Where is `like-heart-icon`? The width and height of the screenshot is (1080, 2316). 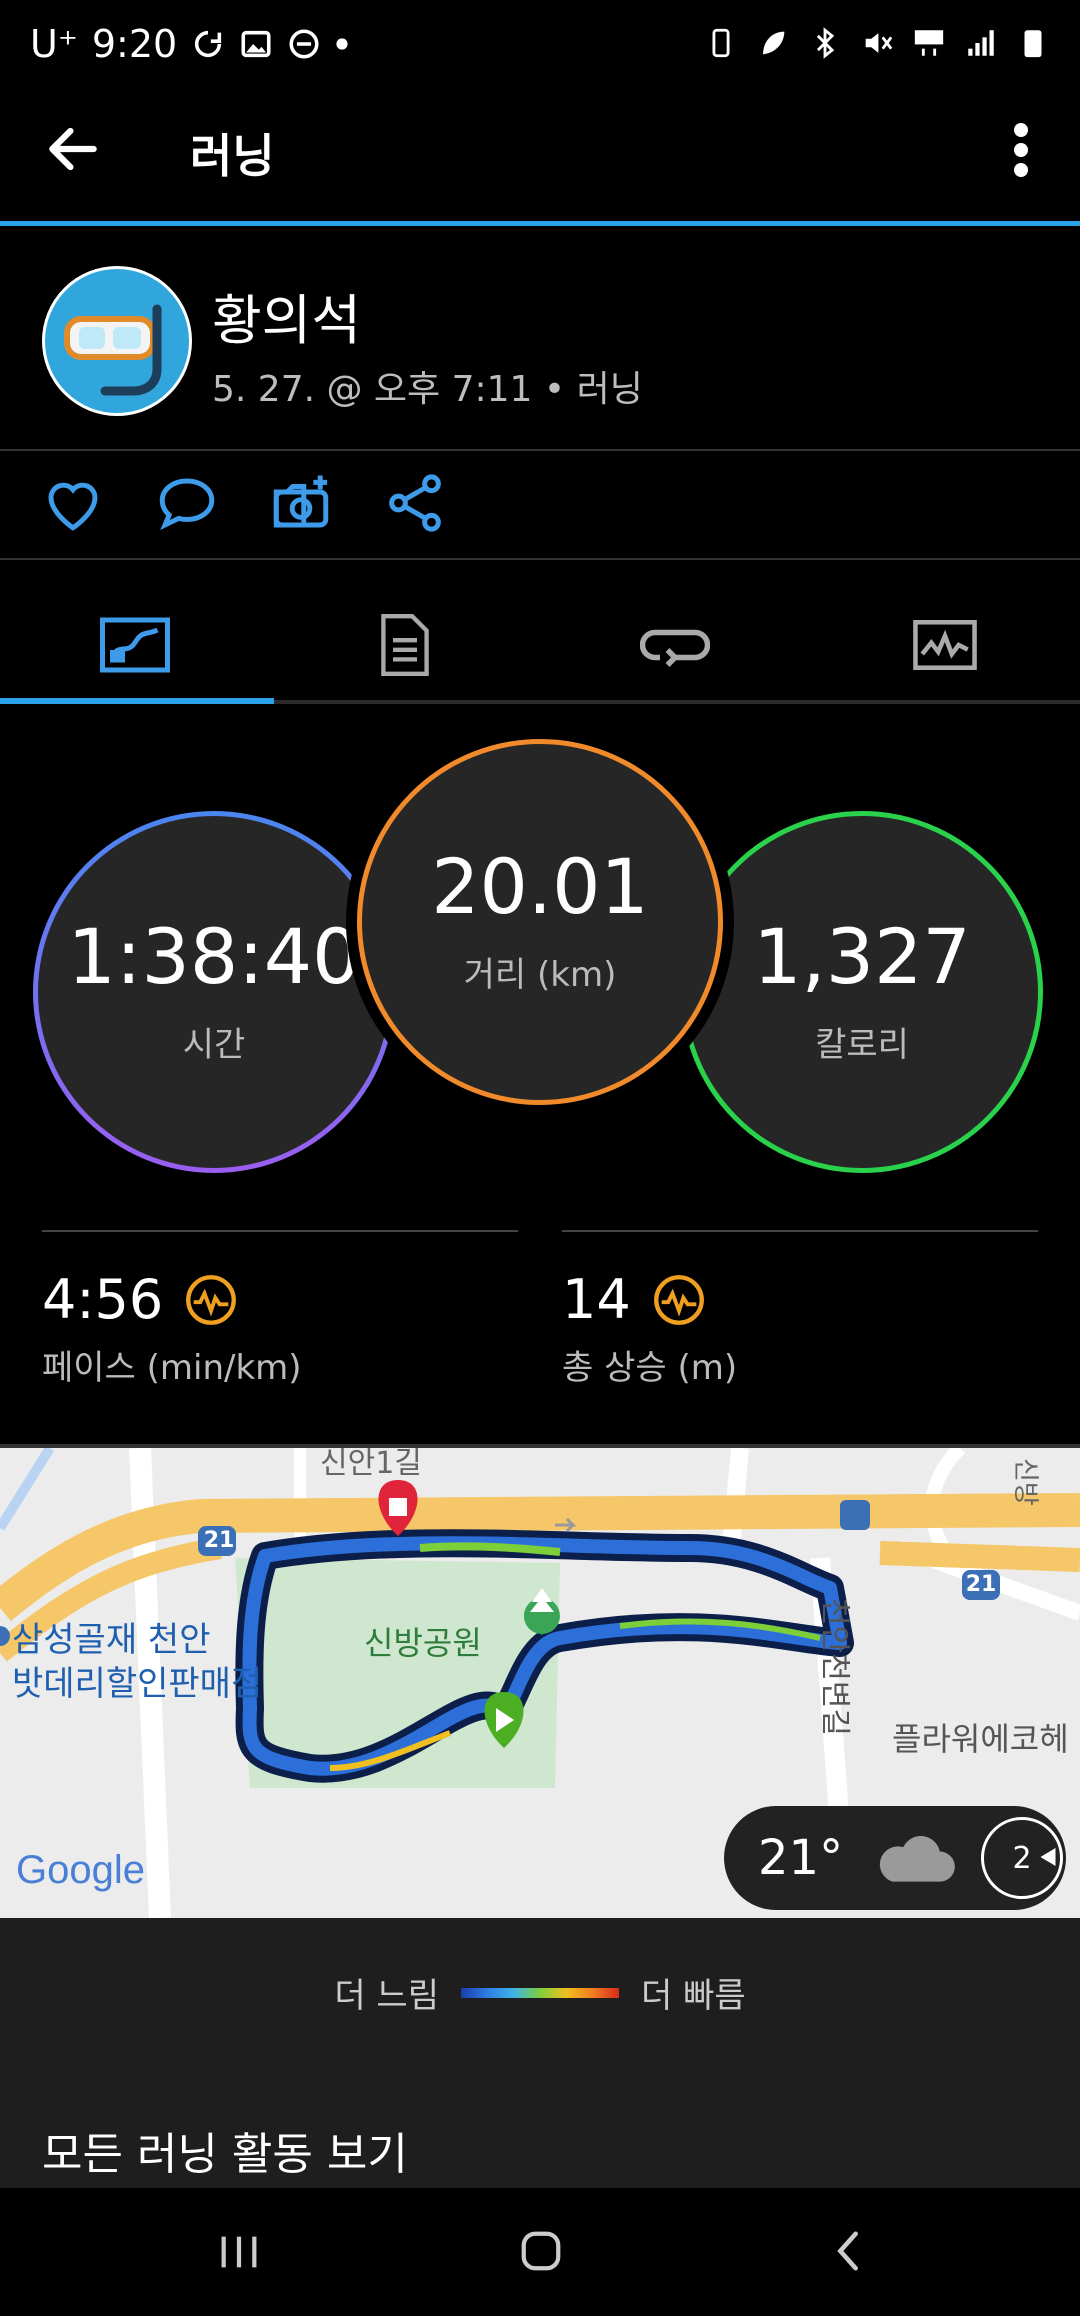 like-heart-icon is located at coordinates (73, 503).